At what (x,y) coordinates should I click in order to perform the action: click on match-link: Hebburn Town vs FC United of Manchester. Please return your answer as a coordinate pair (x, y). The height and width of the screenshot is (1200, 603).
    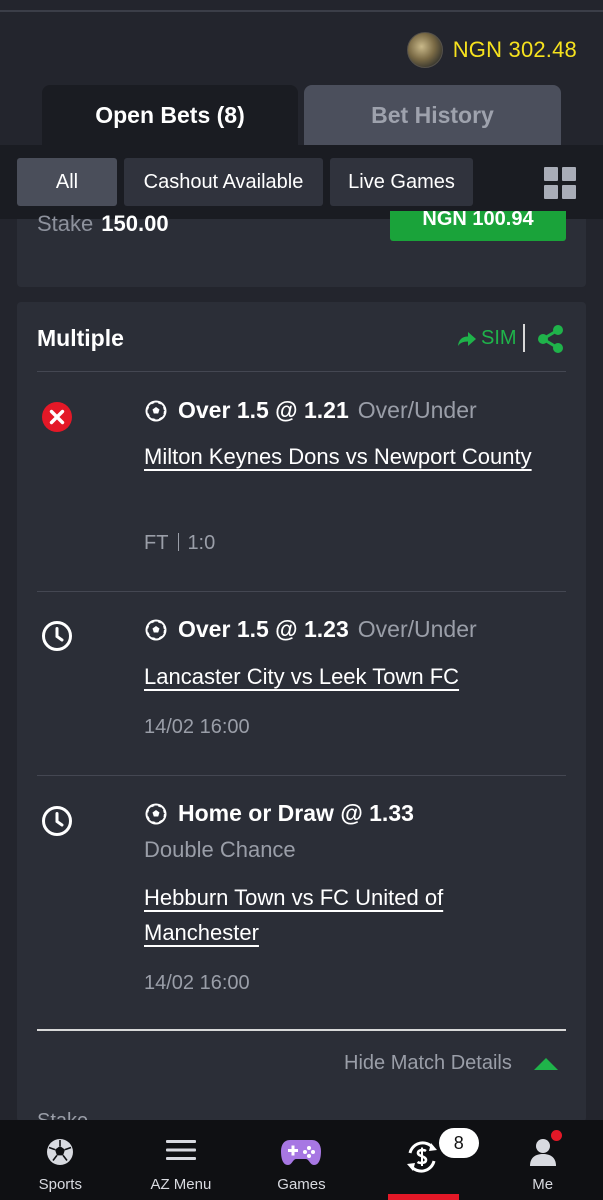
    Looking at the image, I should click on (344, 915).